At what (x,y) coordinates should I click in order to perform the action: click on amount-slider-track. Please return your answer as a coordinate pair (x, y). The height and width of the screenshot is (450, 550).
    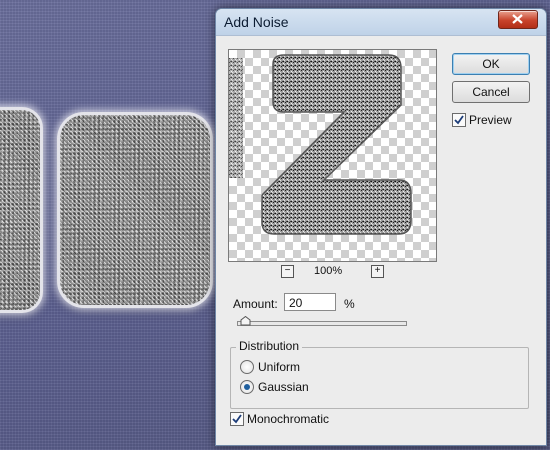
    Looking at the image, I should click on (322, 323).